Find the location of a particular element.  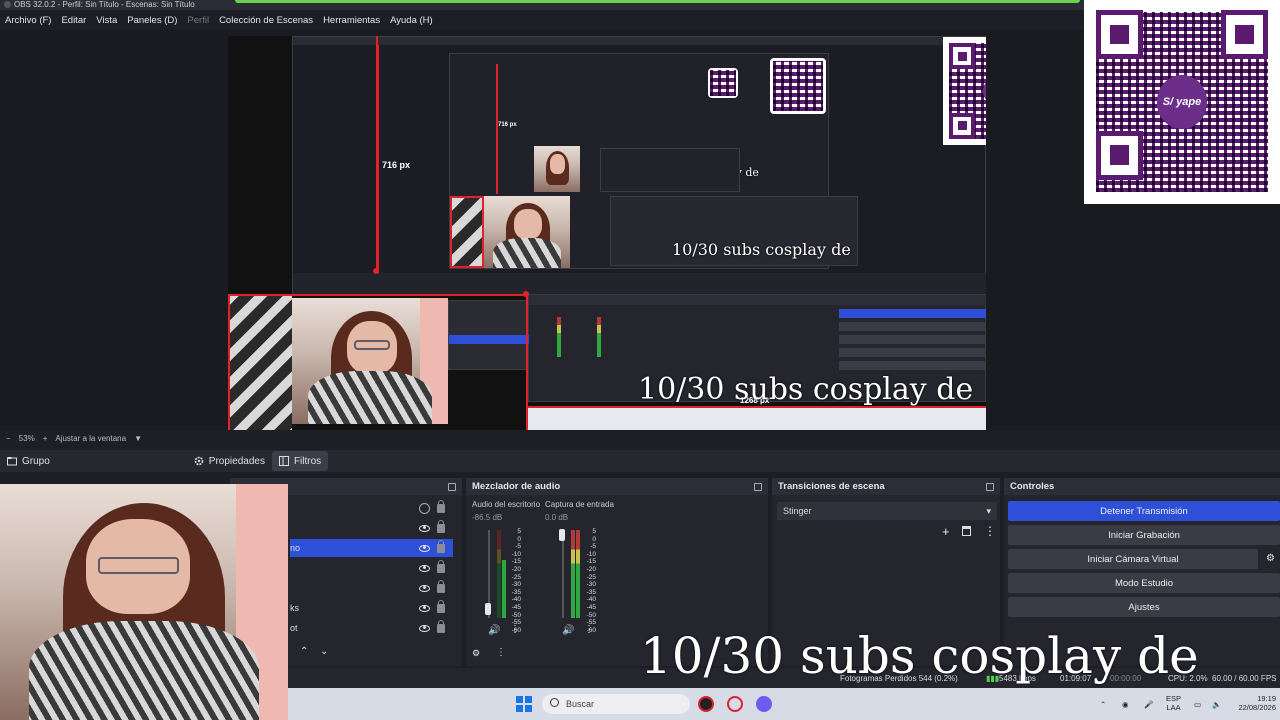

trash-icon is located at coordinates (966, 531).